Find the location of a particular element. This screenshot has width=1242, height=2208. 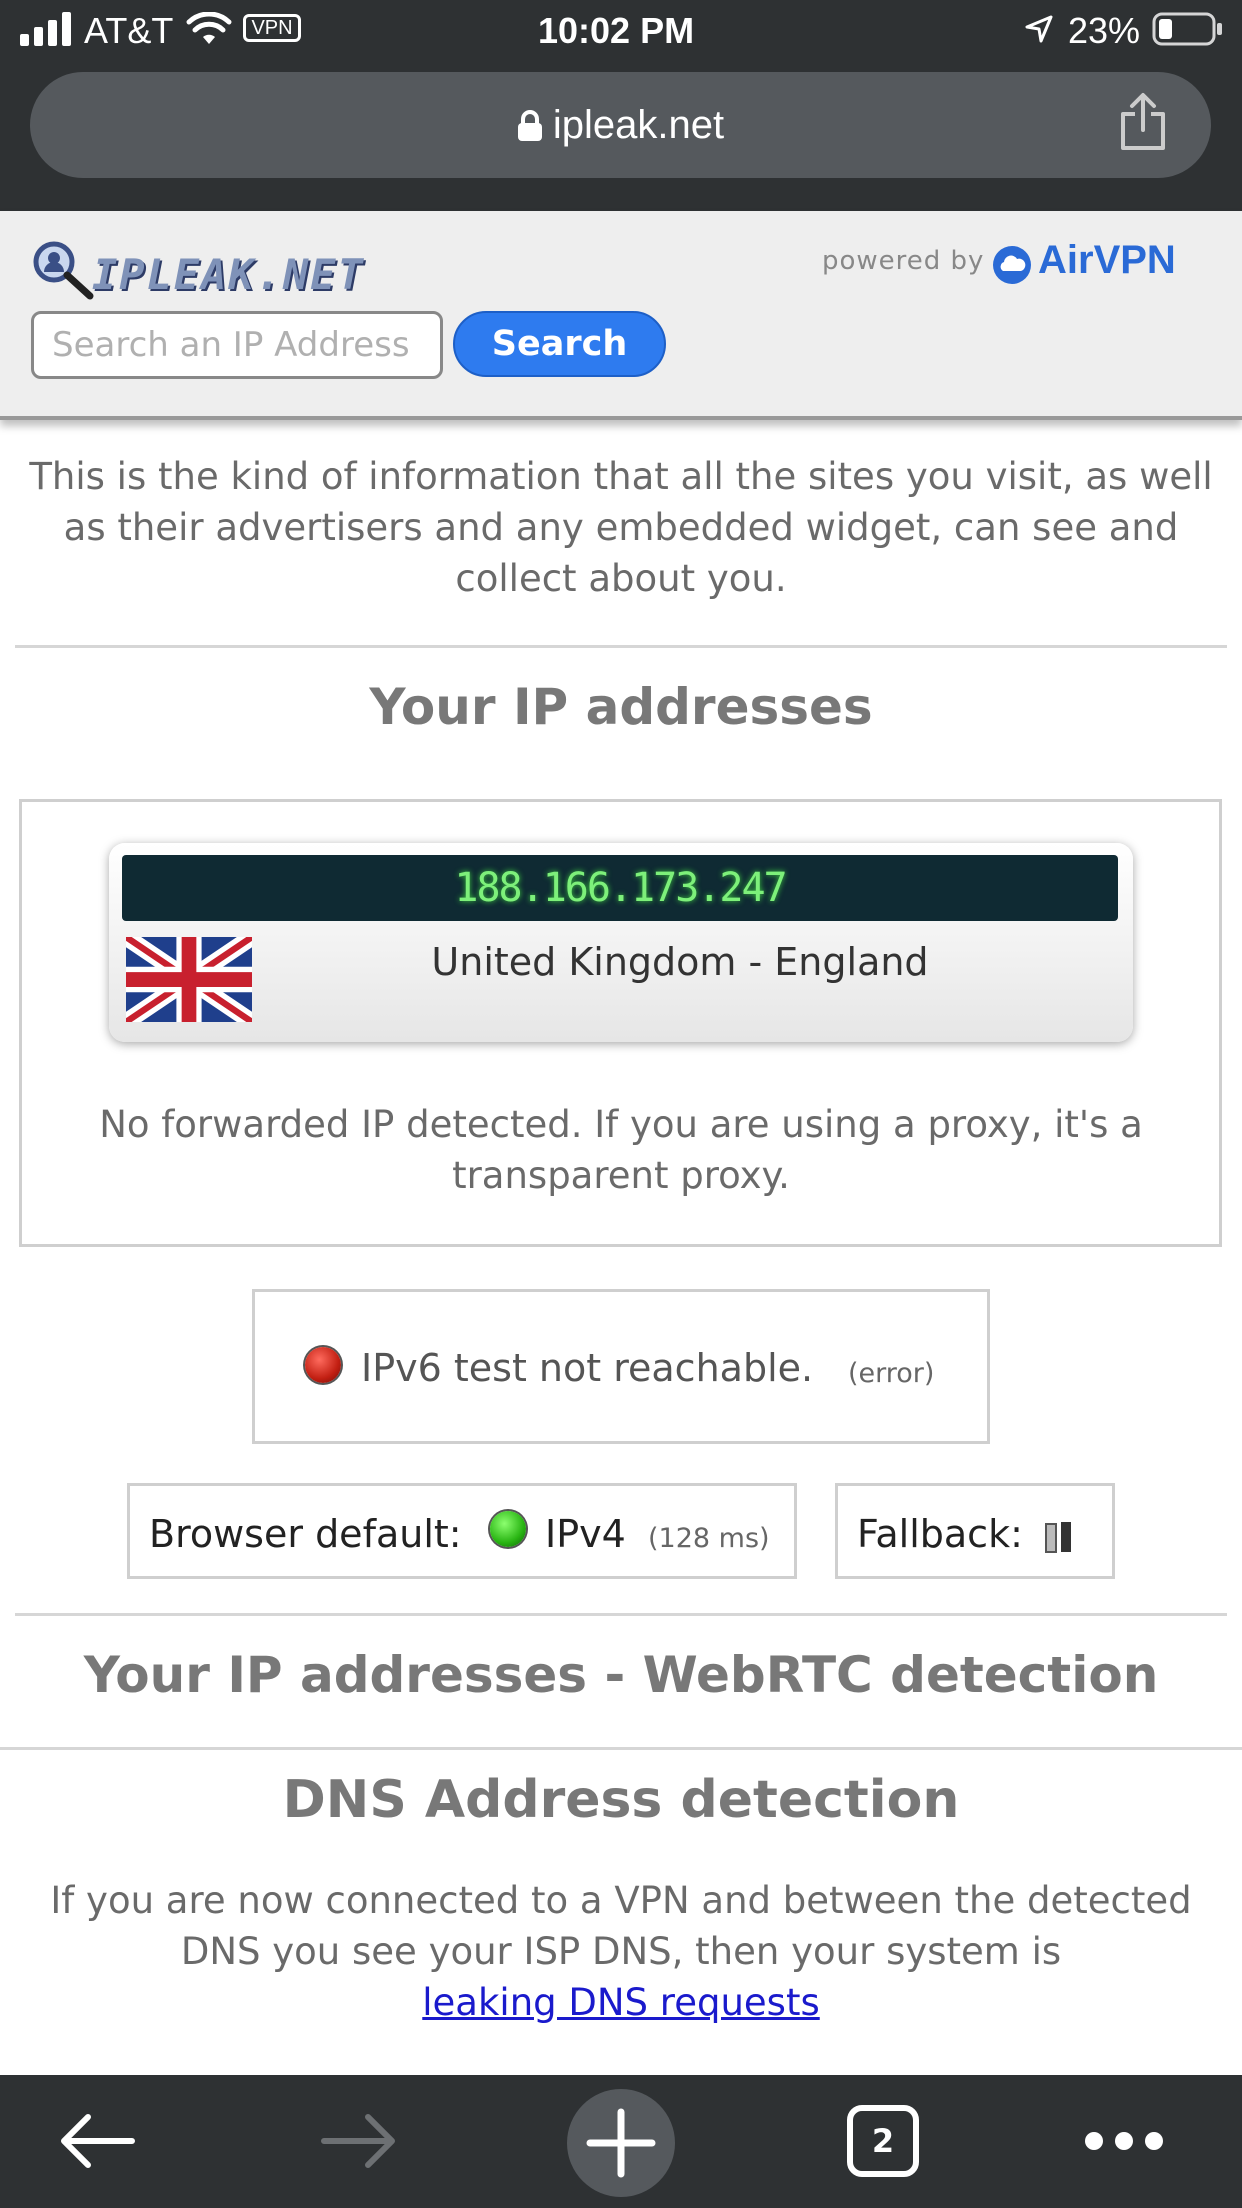

ok-status-dot is located at coordinates (508, 1529).